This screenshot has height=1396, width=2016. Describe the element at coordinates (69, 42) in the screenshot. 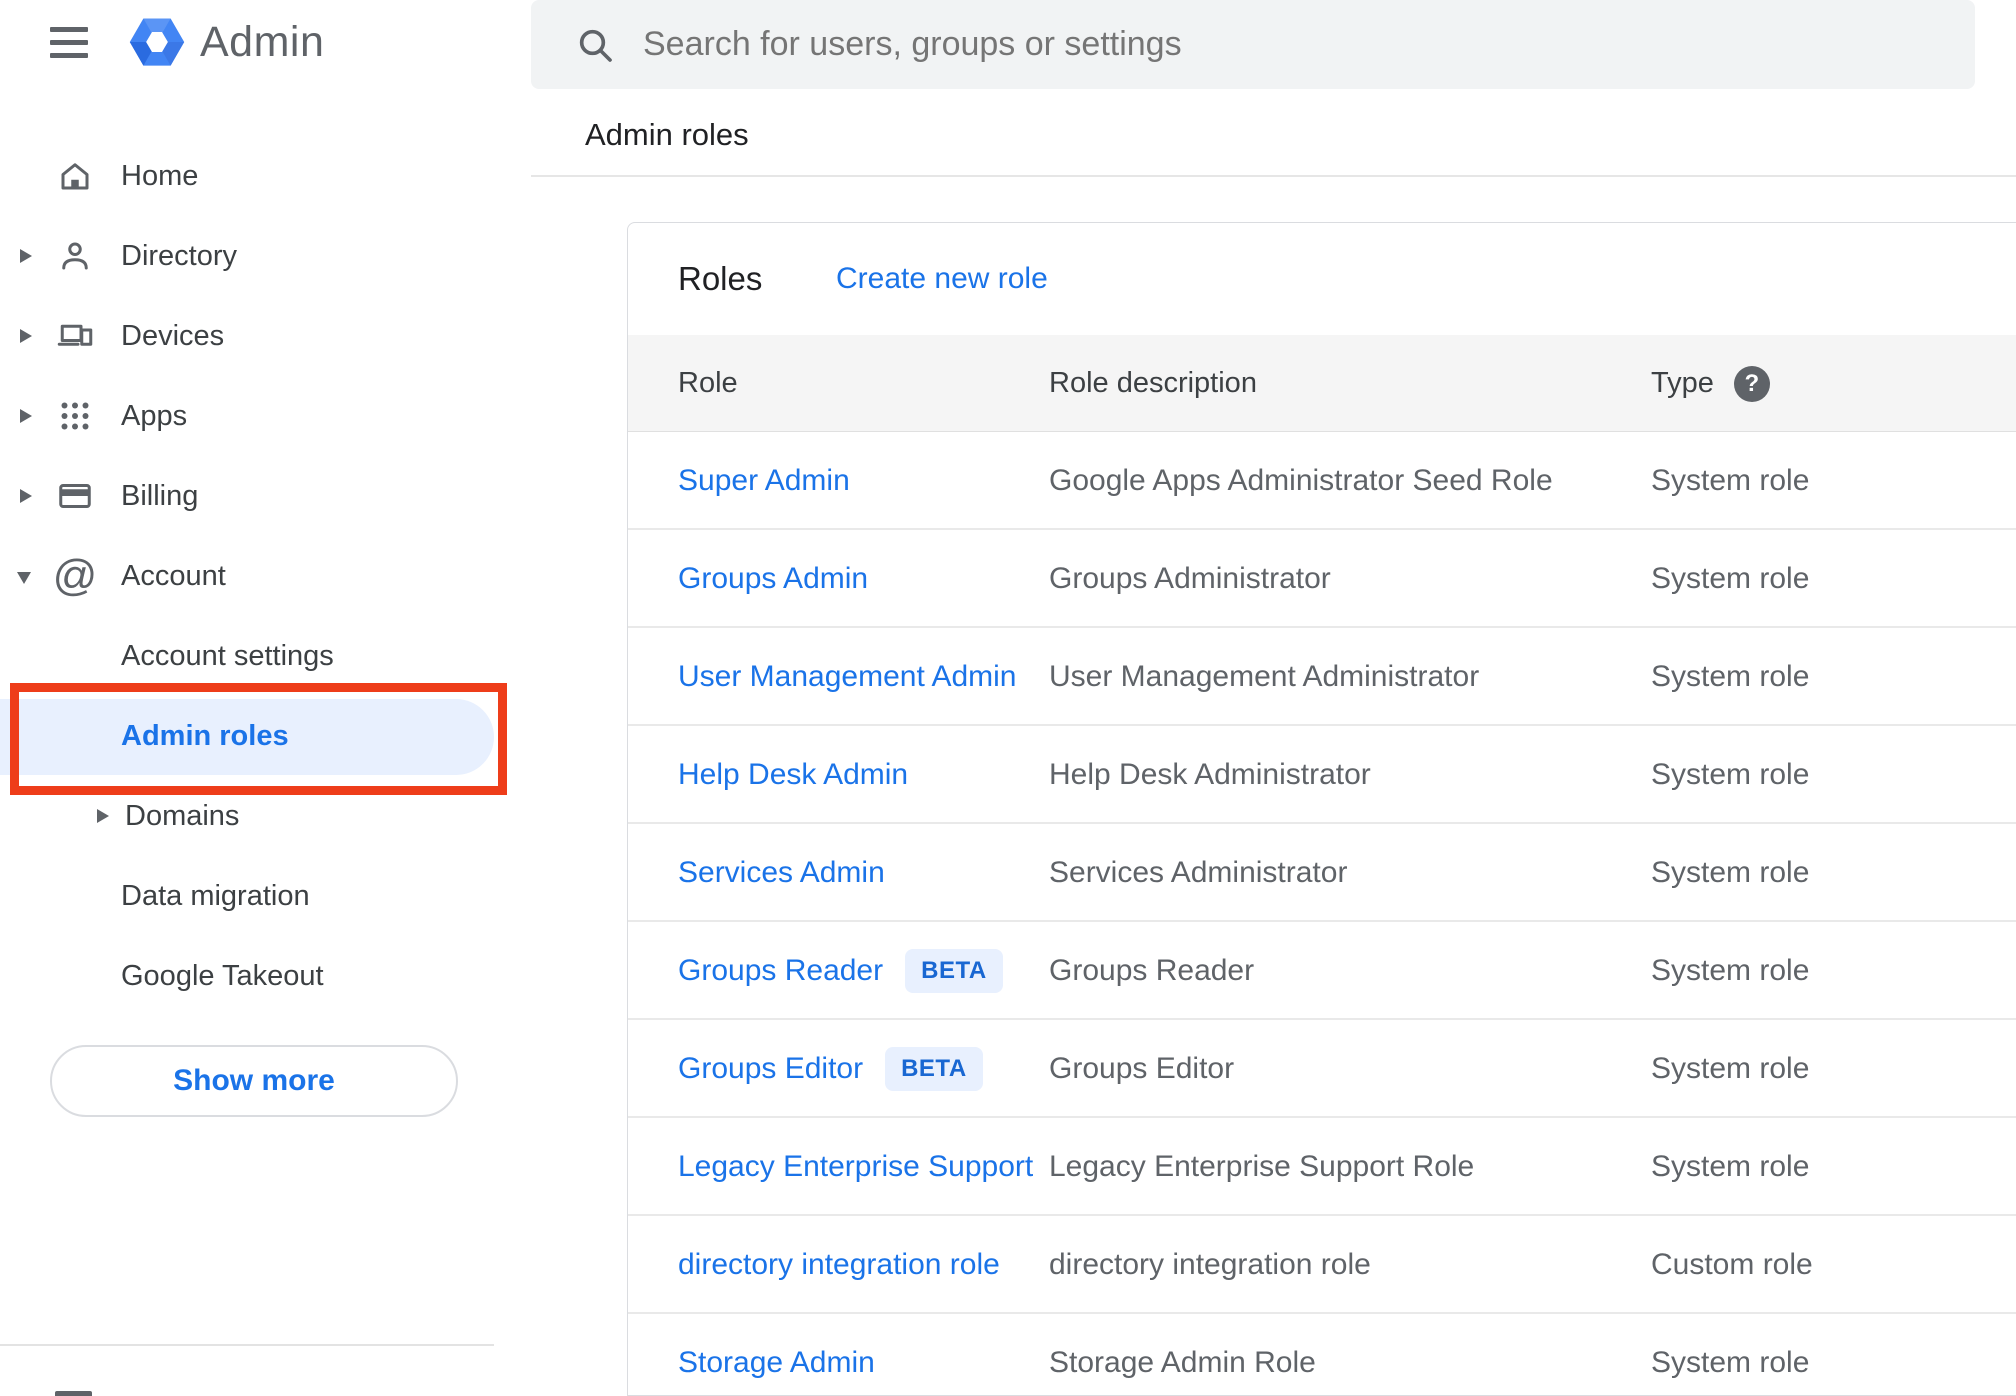

I see `menu-icon` at that location.